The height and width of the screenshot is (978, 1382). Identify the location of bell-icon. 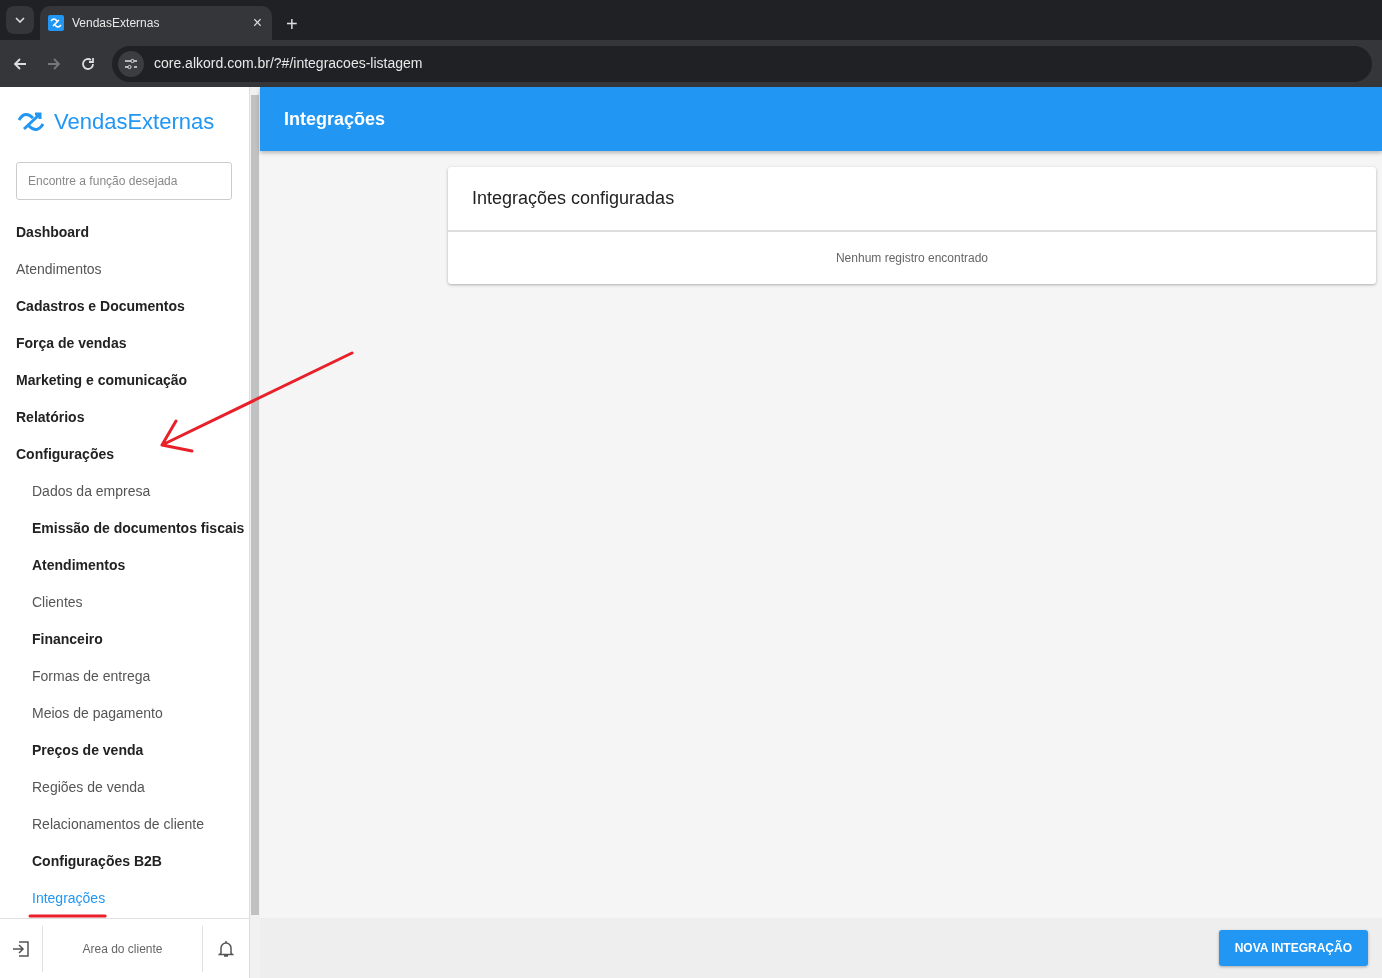
(226, 948).